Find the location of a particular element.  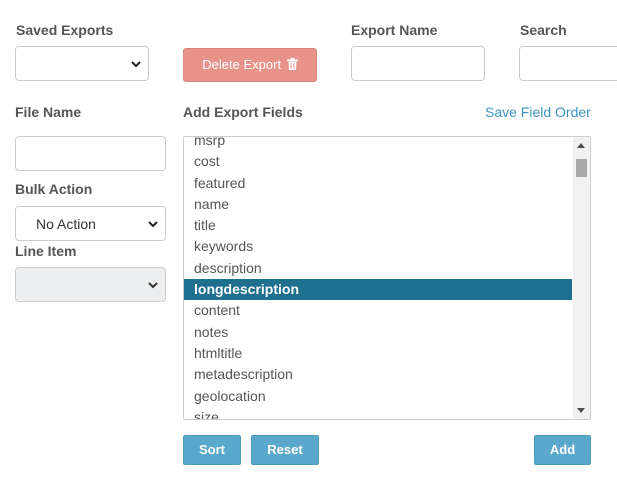

scroll-down-arrow-icon is located at coordinates (581, 410).